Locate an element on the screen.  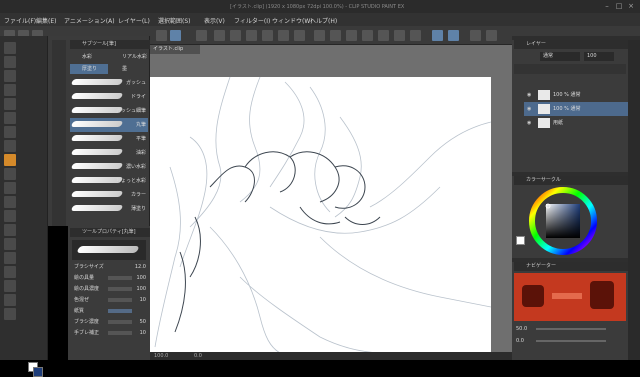
prop-brush-size: ブラシサイズ 12.0 is located at coordinates (110, 267).